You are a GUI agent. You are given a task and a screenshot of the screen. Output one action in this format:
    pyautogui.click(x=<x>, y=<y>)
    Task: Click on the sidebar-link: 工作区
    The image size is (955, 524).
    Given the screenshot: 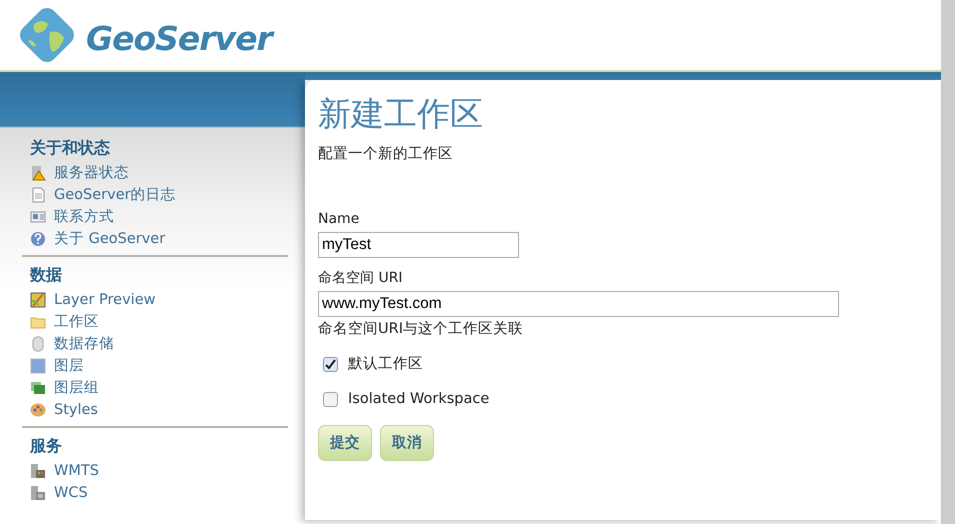 What is the action you would take?
    pyautogui.click(x=159, y=322)
    